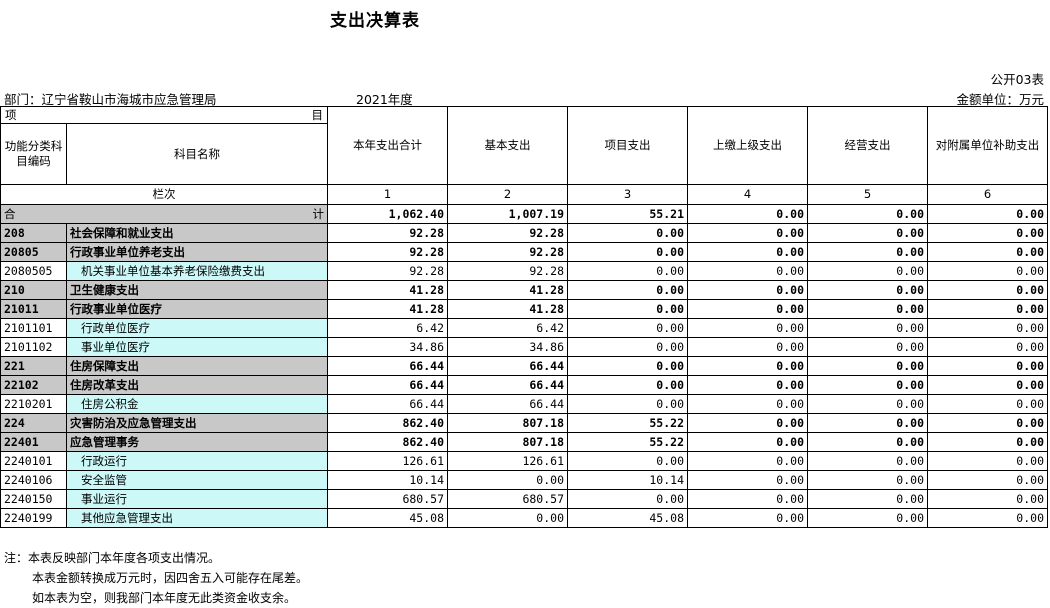 The image size is (1050, 608). Describe the element at coordinates (197, 271) in the screenshot. I see `subject-name: 机关事业单位基本养老保险缴费支出` at that location.